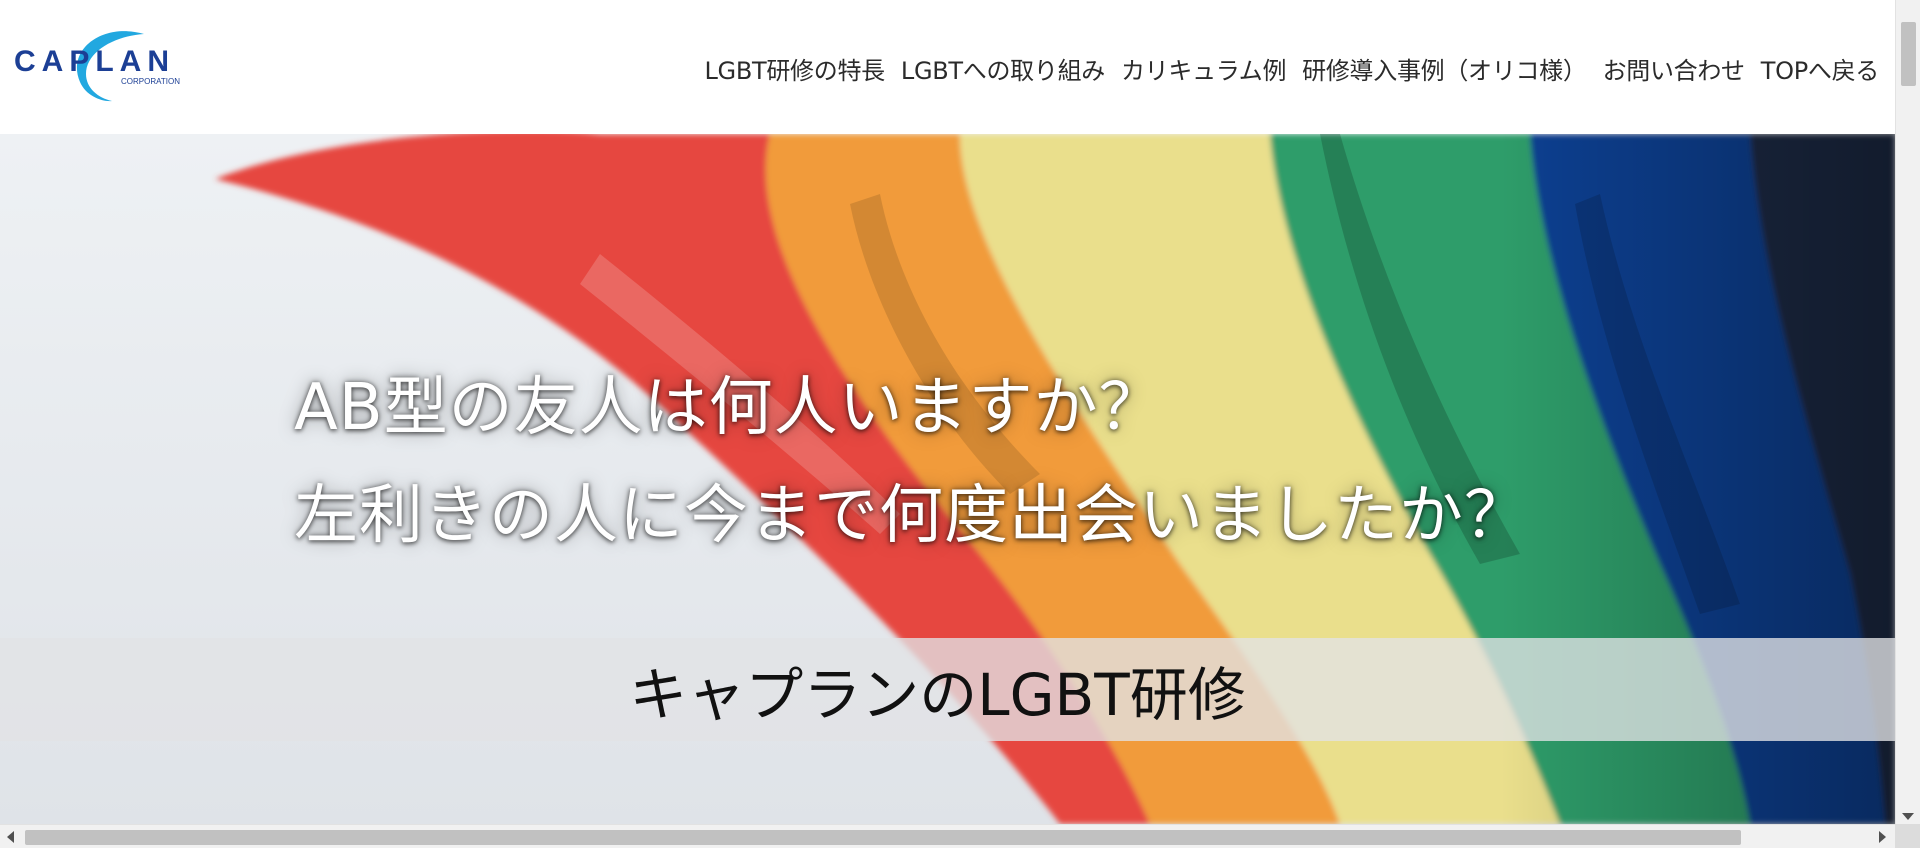 The image size is (1920, 848). What do you see at coordinates (94, 61) in the screenshot?
I see `svg-text: CAPLAN` at bounding box center [94, 61].